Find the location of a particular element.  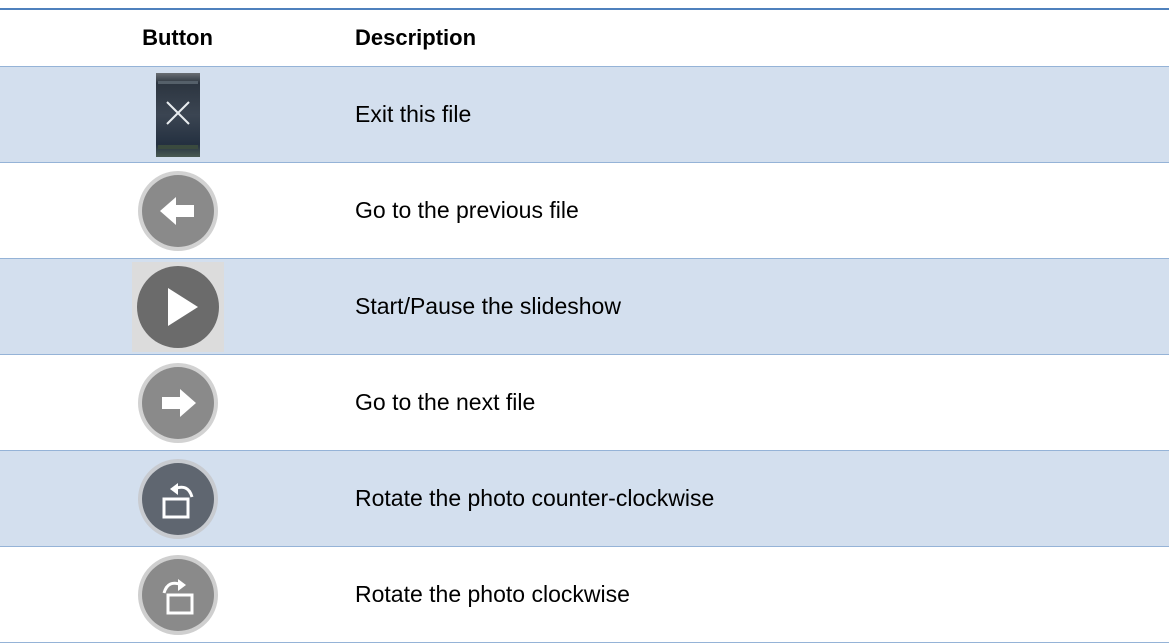

header-button-cell: Button is located at coordinates (177, 38).